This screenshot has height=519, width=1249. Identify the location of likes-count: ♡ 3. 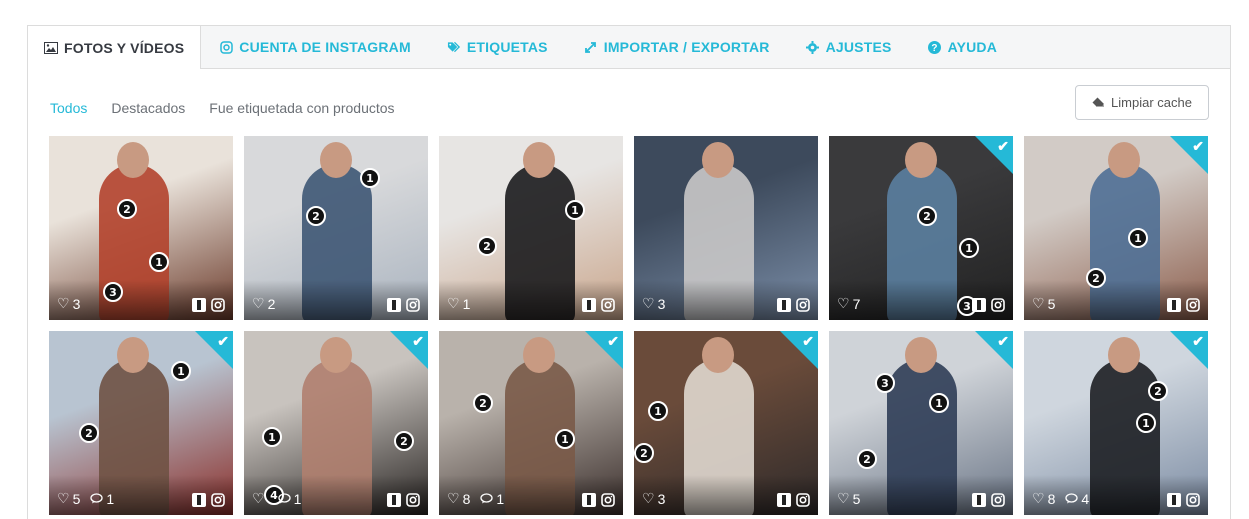
(653, 303).